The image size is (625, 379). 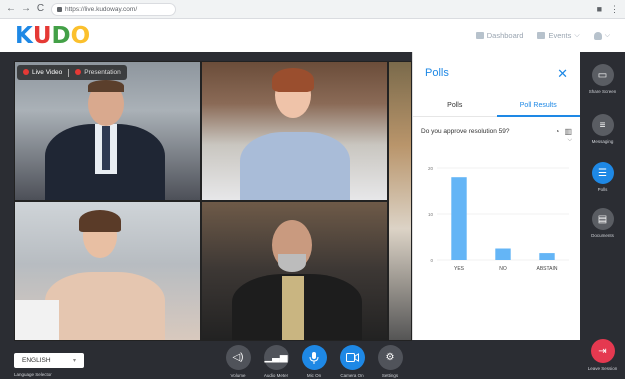 I want to click on leave-session-button: ⇥ Leave Session, so click(x=602, y=355).